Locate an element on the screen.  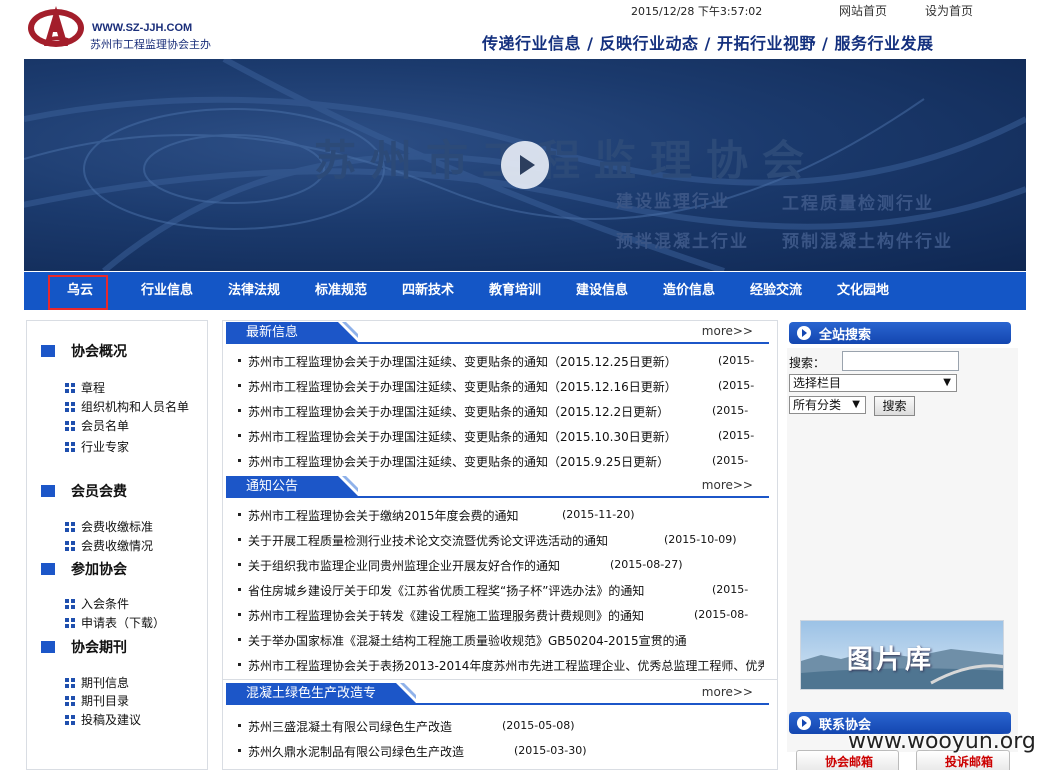
search-input is located at coordinates (900, 361).